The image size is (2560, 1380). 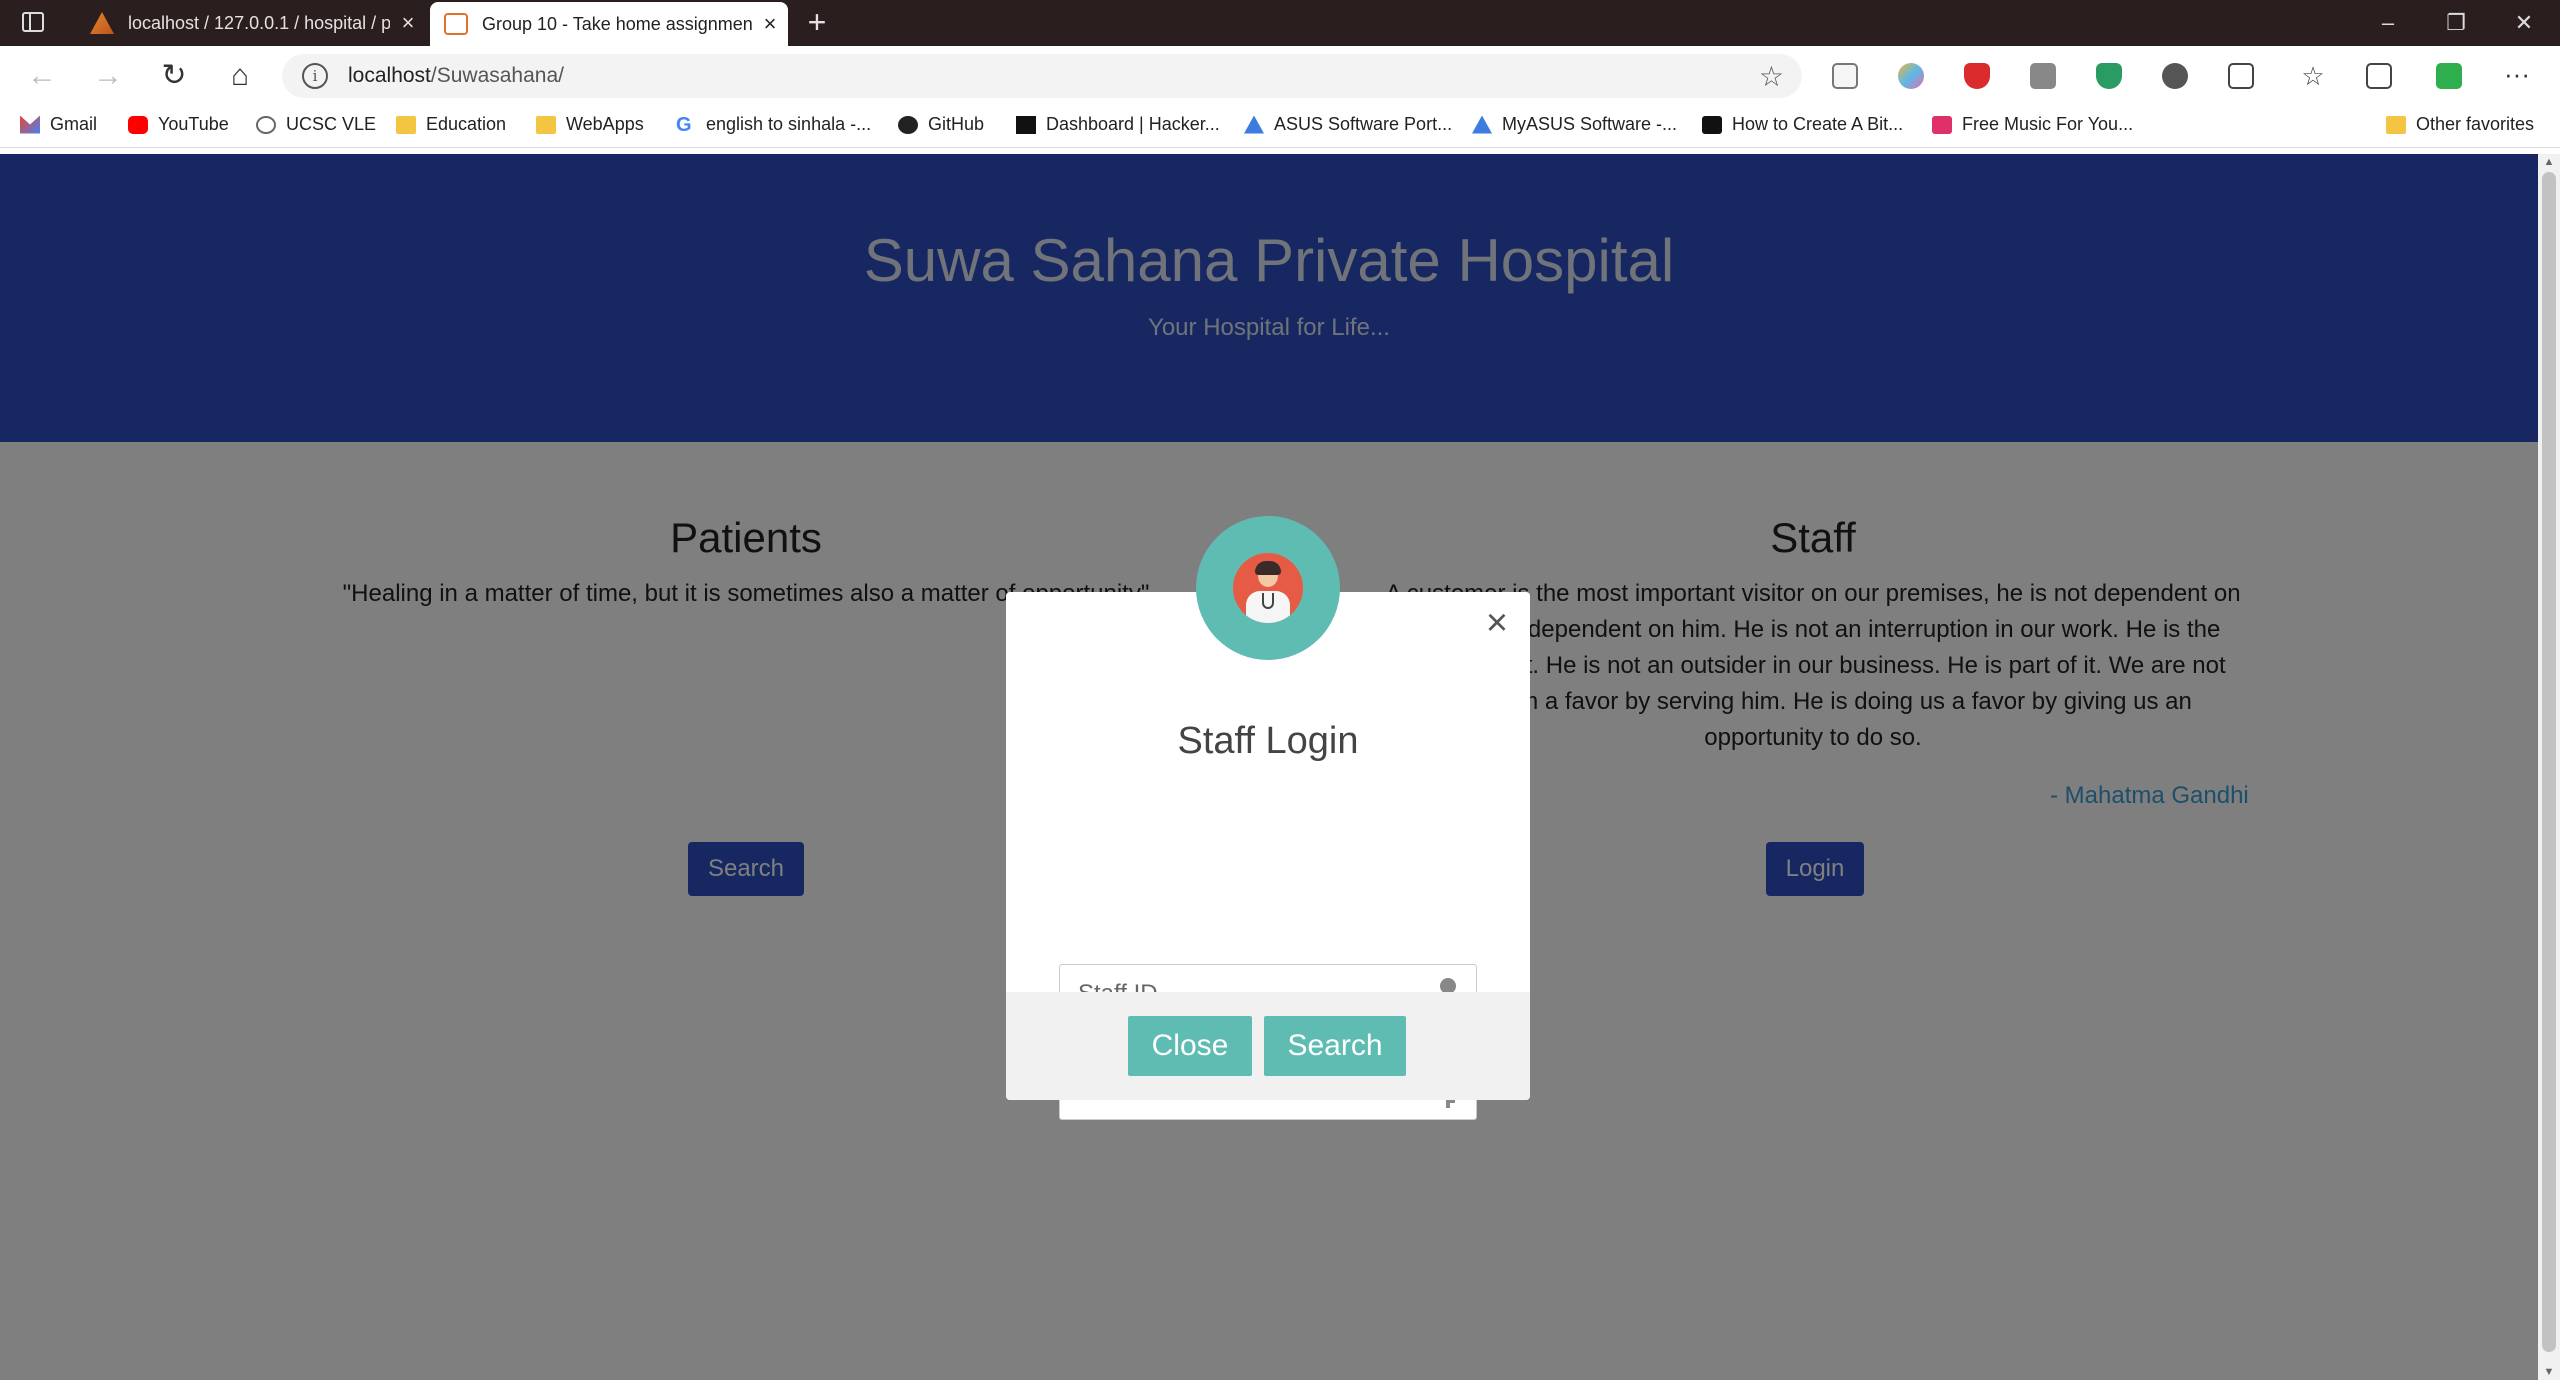 I want to click on bookmark-ucsc-vle: UCSC VLE, so click(x=316, y=124).